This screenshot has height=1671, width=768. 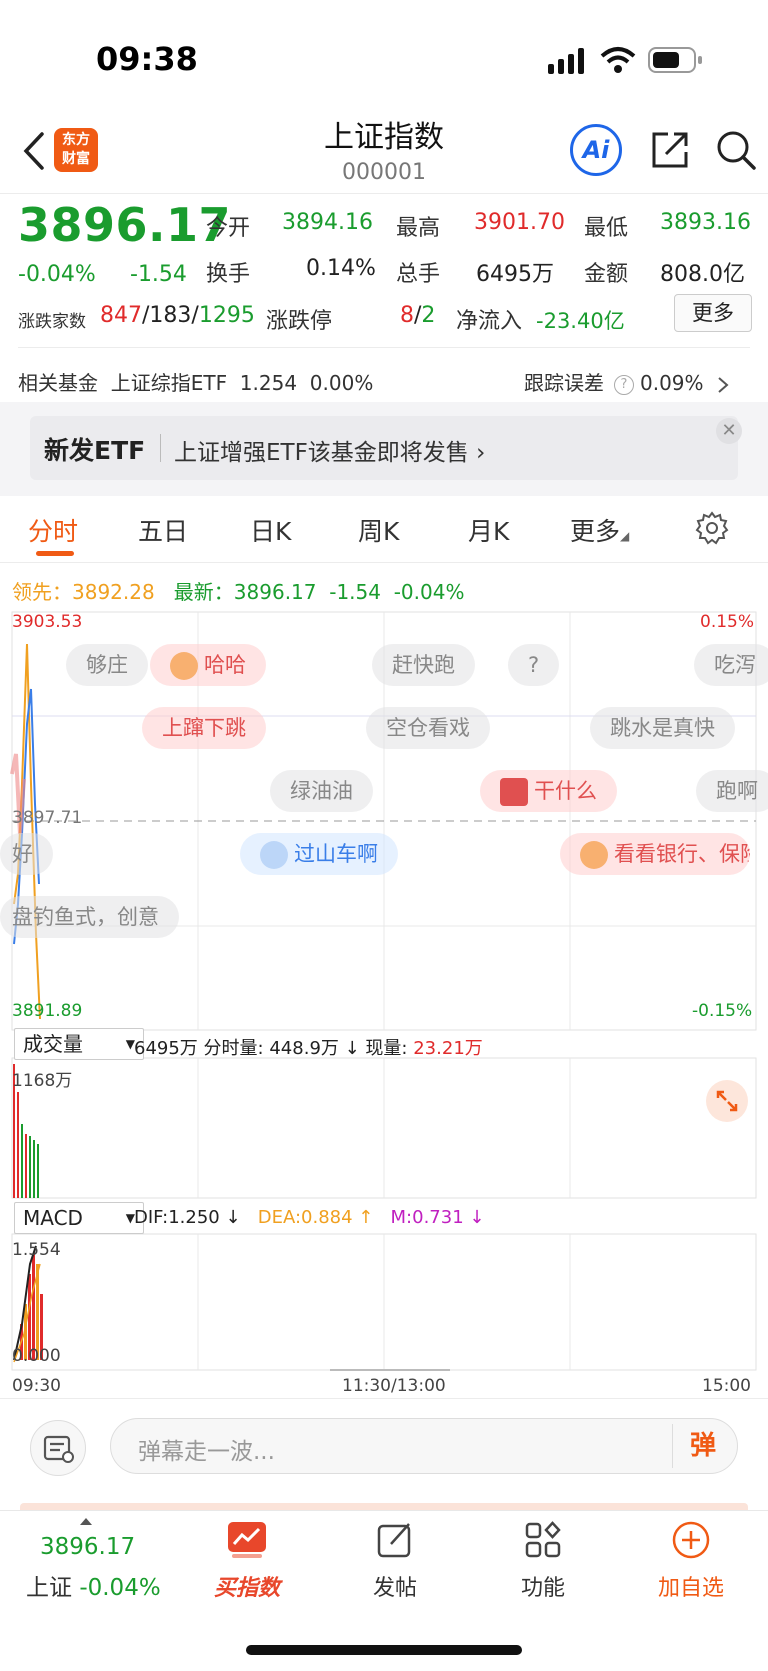 What do you see at coordinates (47, 1011) in the screenshot?
I see `y-axis-bottom: 3891.89` at bounding box center [47, 1011].